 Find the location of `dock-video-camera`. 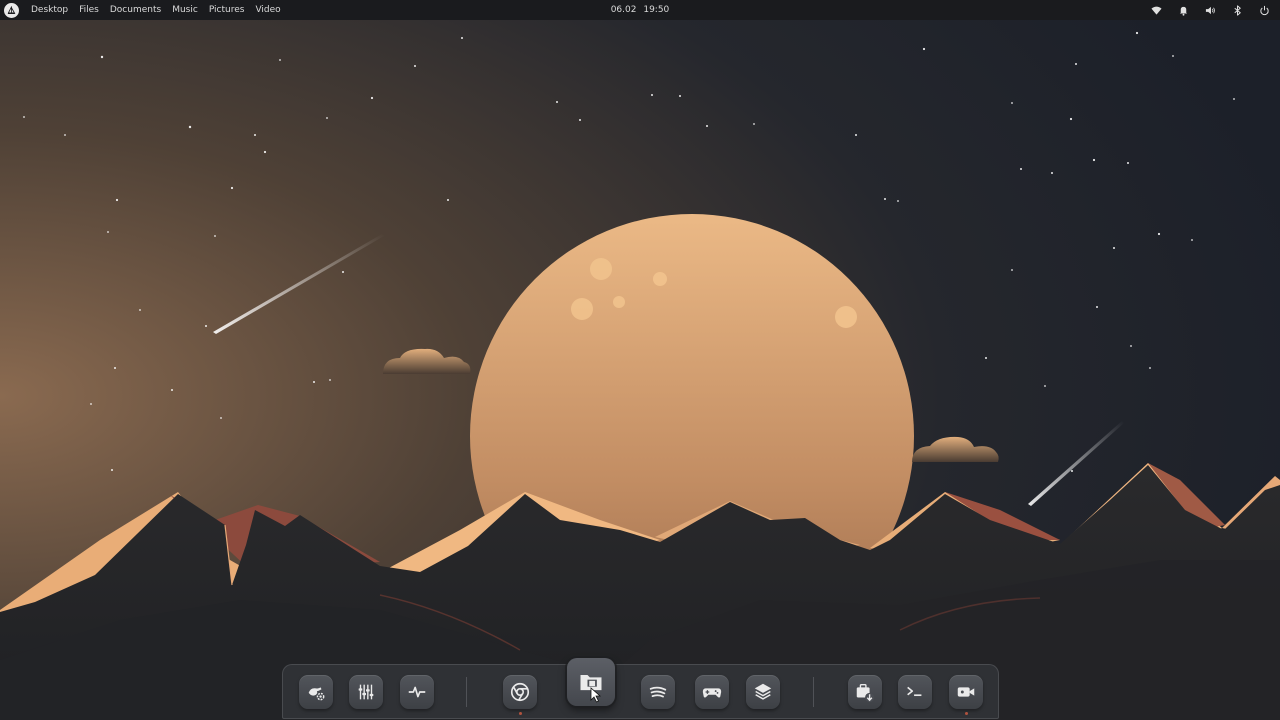

dock-video-camera is located at coordinates (966, 695).